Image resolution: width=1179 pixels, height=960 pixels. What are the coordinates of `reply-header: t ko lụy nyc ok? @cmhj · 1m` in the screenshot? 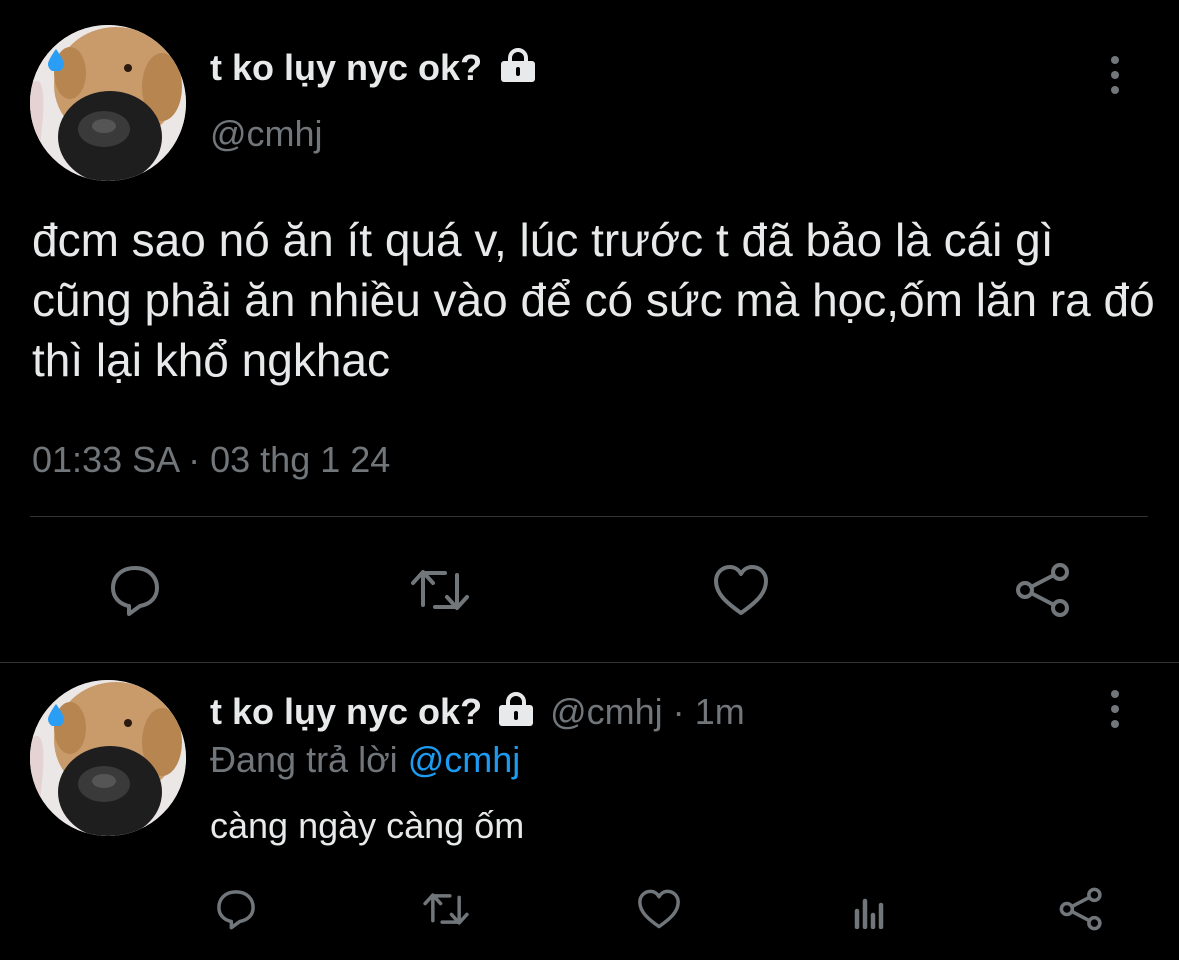 It's located at (477, 713).